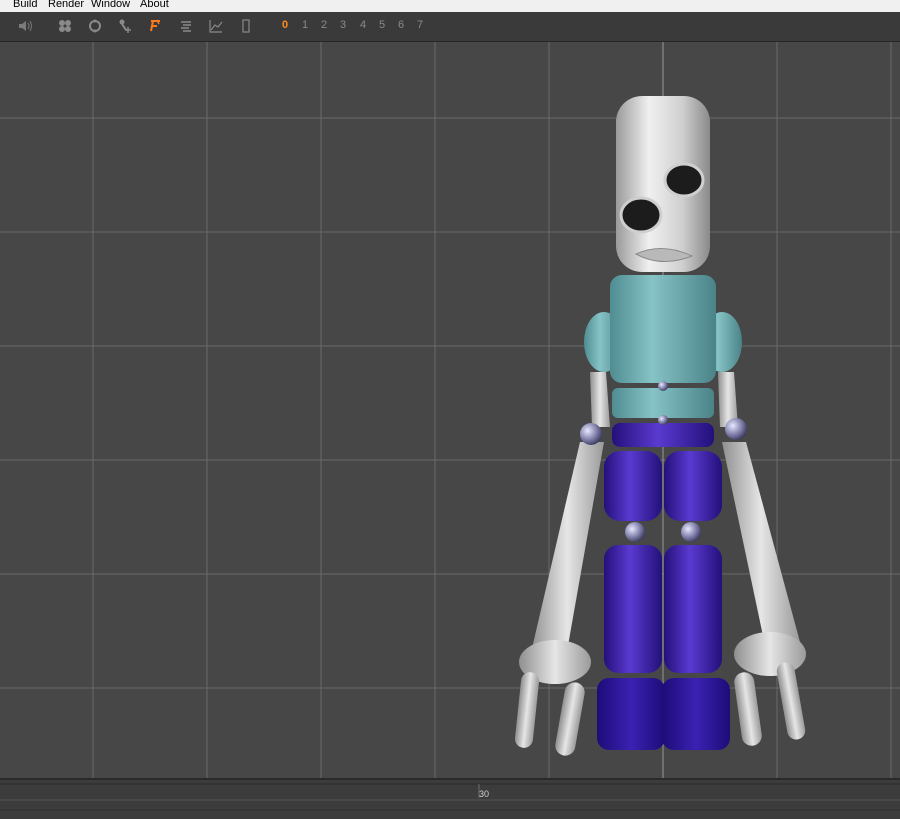 The width and height of the screenshot is (900, 819). I want to click on tab-4: 4, so click(363, 25).